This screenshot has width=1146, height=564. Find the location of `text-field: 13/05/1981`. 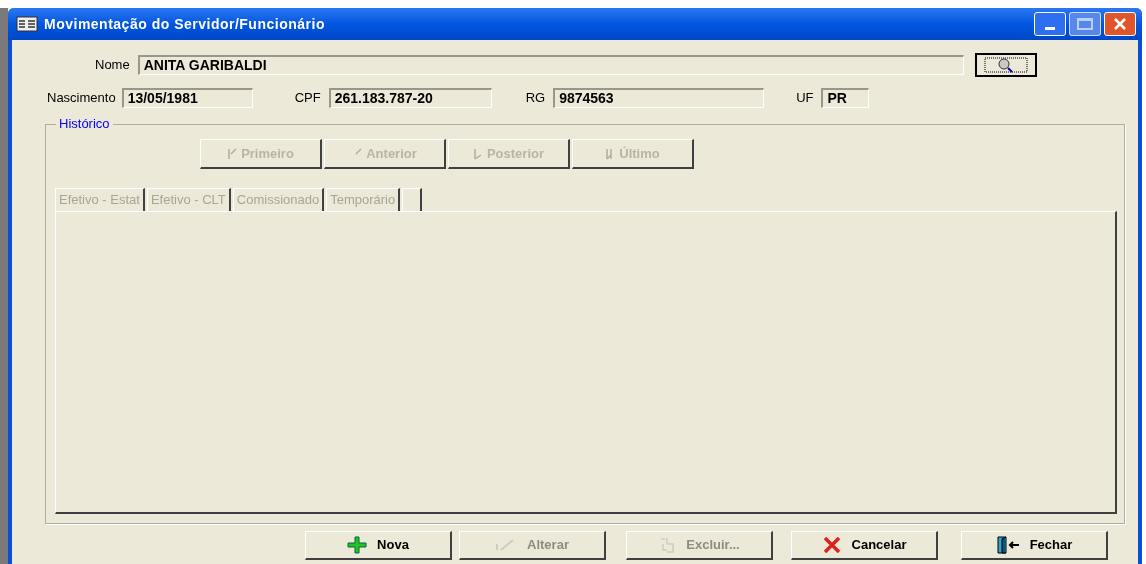

text-field: 13/05/1981 is located at coordinates (187, 98).